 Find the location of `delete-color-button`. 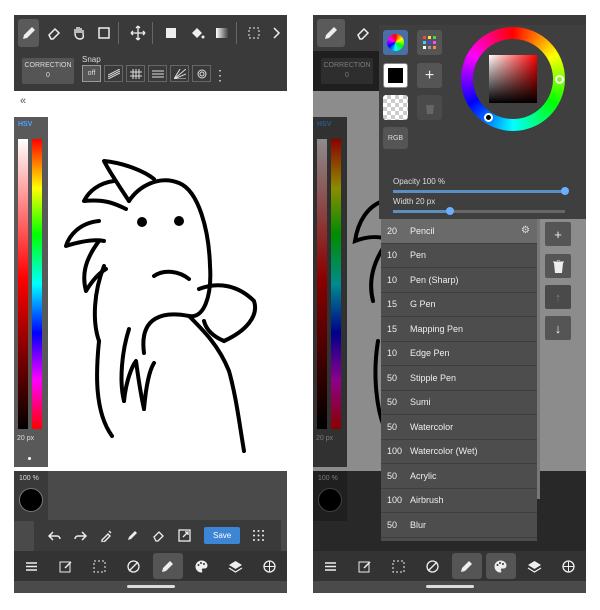

delete-color-button is located at coordinates (429, 107).